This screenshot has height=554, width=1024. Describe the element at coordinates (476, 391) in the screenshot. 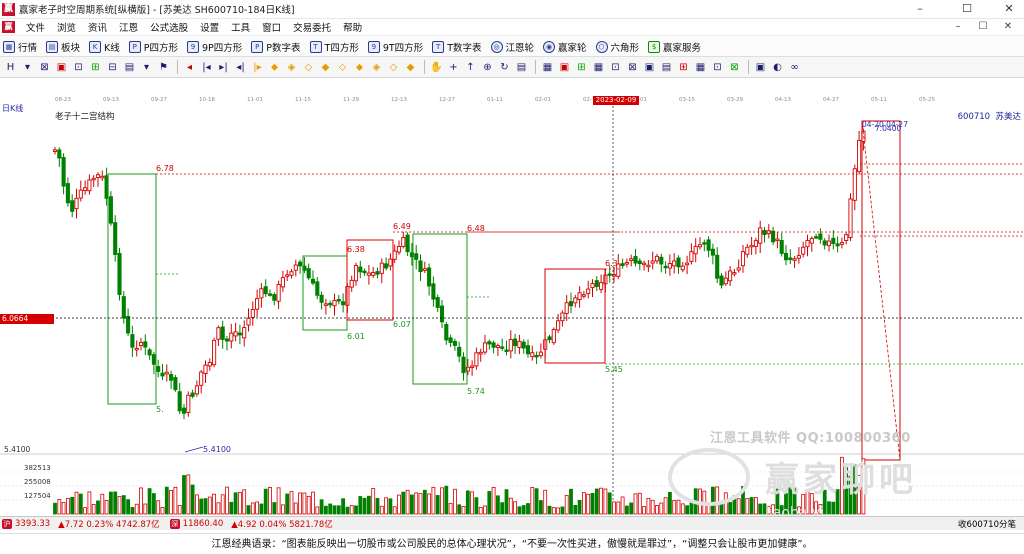

I see `level-label: 5.74` at that location.